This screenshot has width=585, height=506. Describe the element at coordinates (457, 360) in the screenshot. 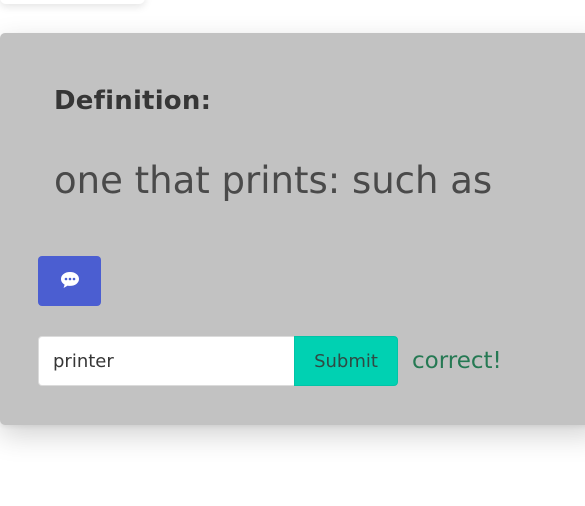

I see `result-message: correct!` at that location.